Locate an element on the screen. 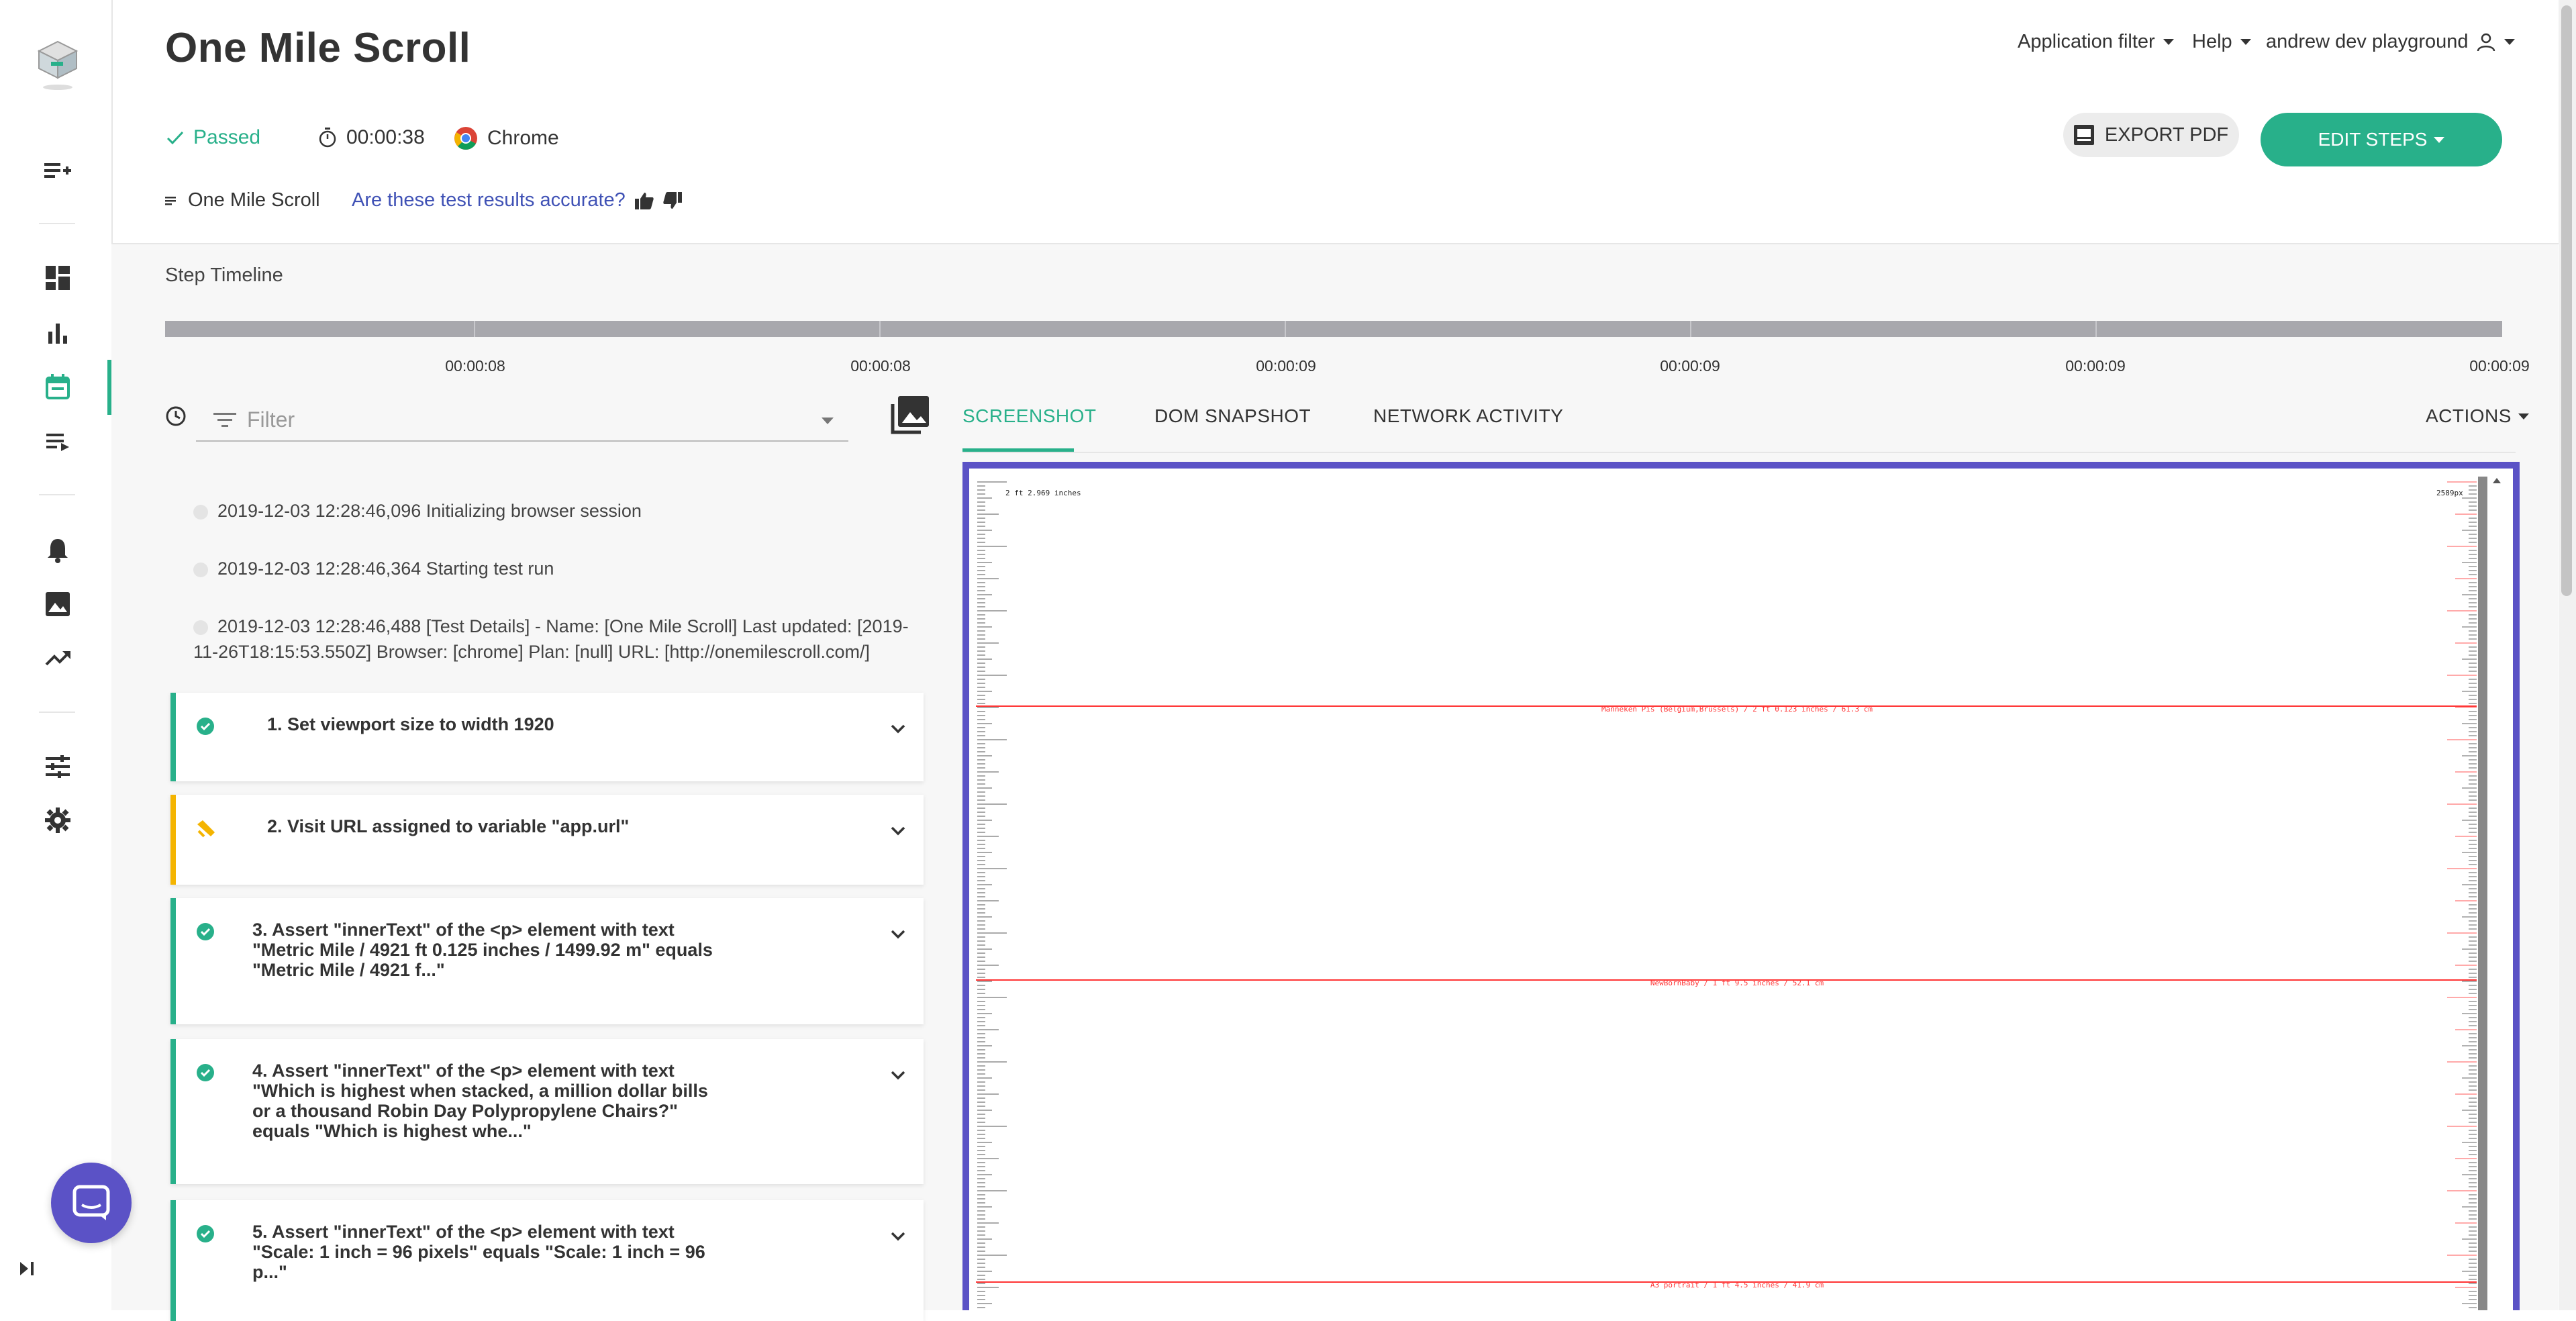 This screenshot has width=2576, height=1321. tab-dom-snapshot: DOM SNAPSHOT is located at coordinates (1232, 416).